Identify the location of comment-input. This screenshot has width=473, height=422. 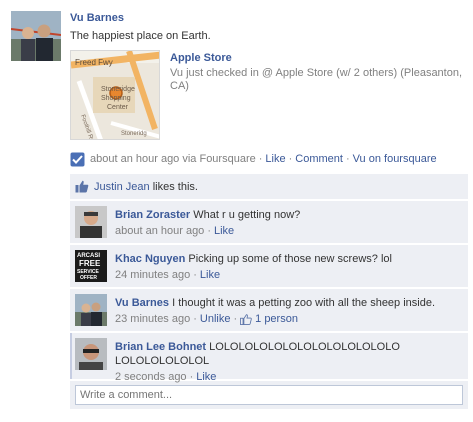
(269, 395).